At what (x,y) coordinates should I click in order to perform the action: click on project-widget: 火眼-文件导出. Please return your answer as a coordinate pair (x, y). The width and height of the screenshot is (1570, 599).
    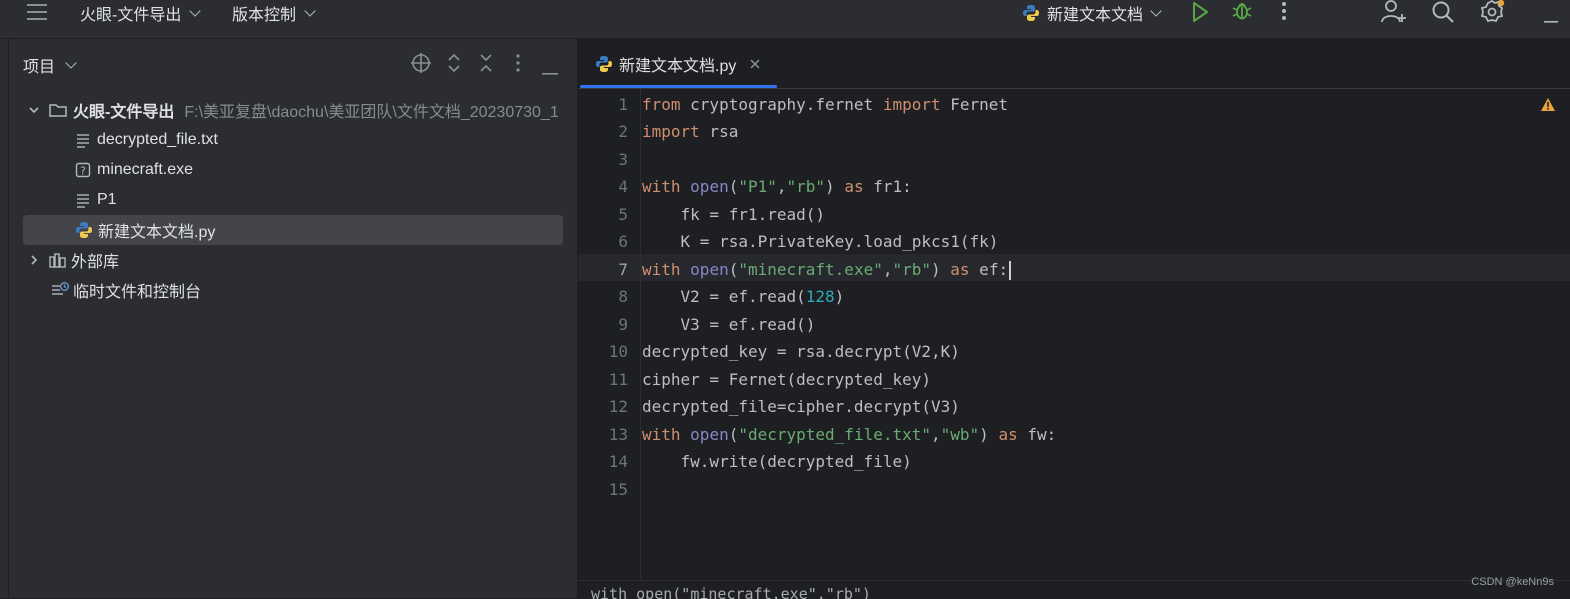
    Looking at the image, I should click on (141, 13).